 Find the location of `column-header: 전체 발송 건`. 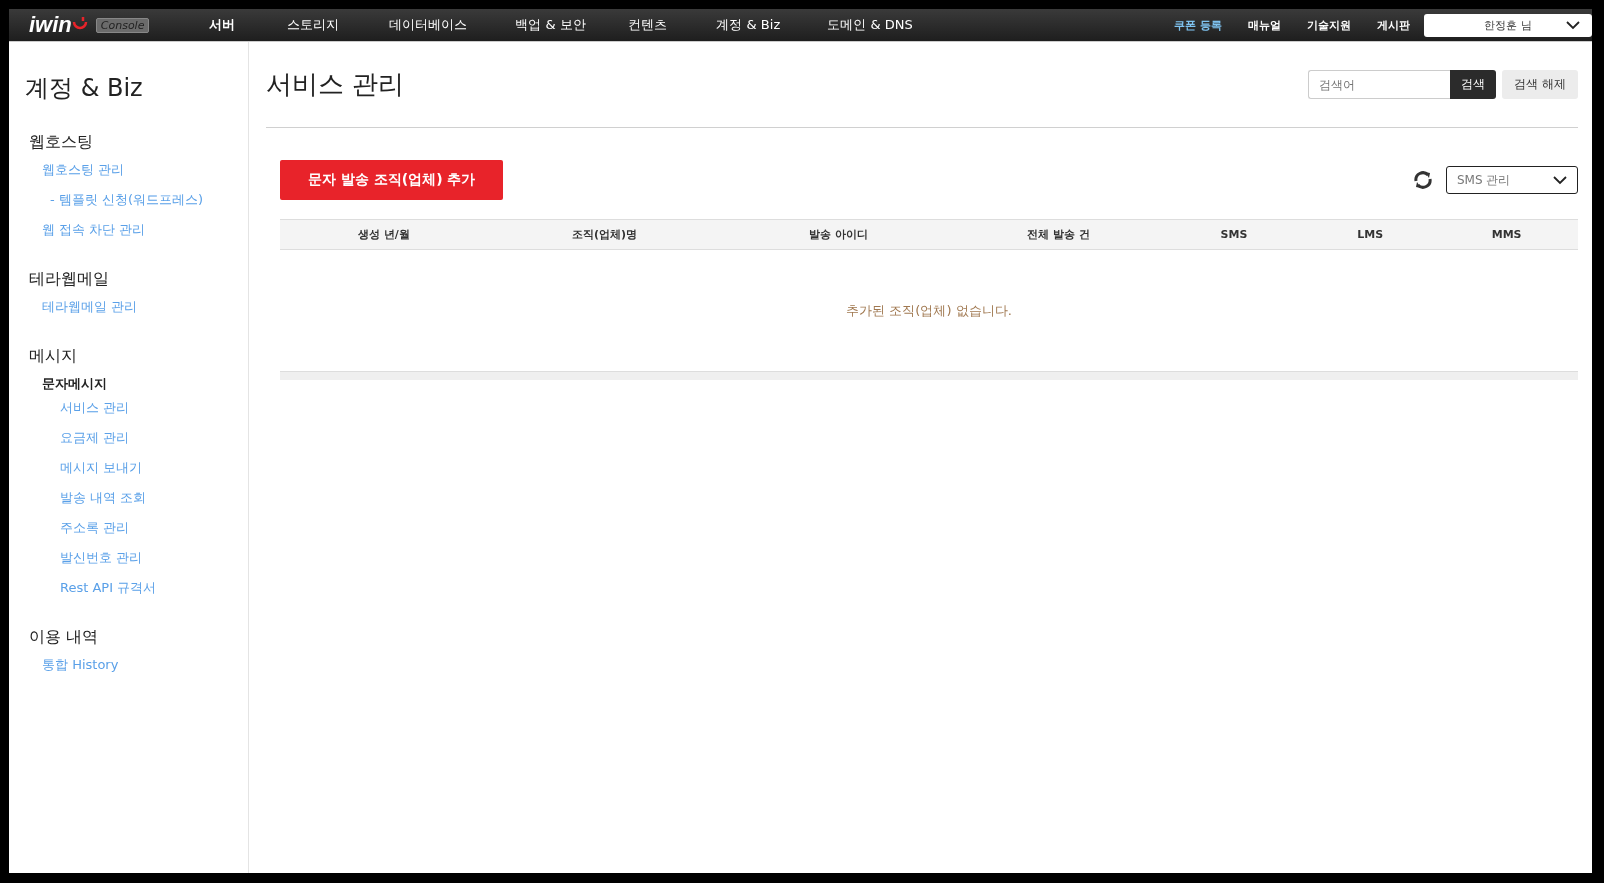

column-header: 전체 발송 건 is located at coordinates (1059, 234).